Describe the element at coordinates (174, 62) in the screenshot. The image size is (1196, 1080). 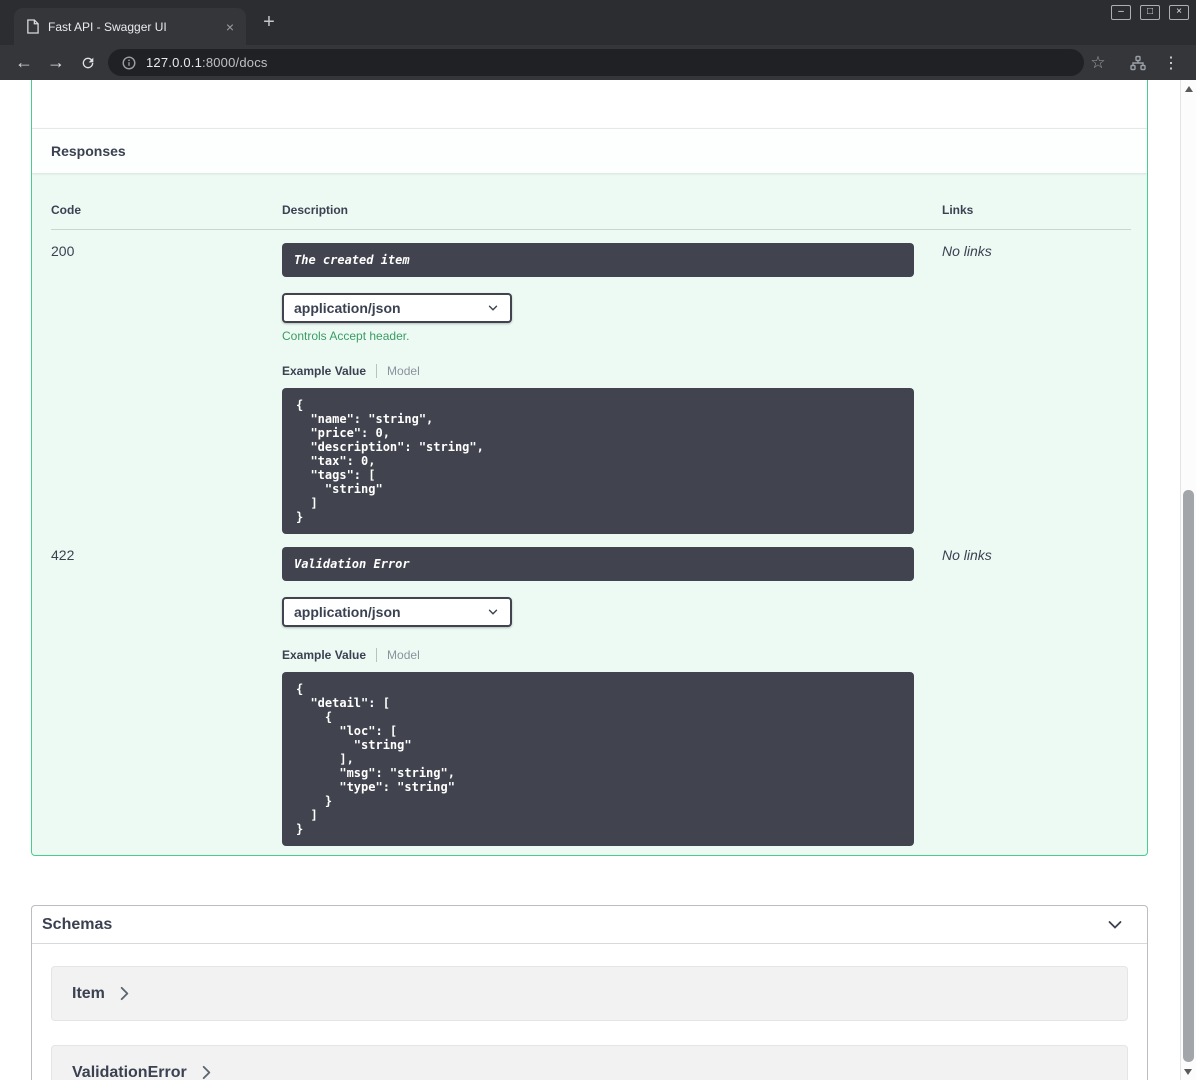
I see `url-host: 127.0.0.1` at that location.